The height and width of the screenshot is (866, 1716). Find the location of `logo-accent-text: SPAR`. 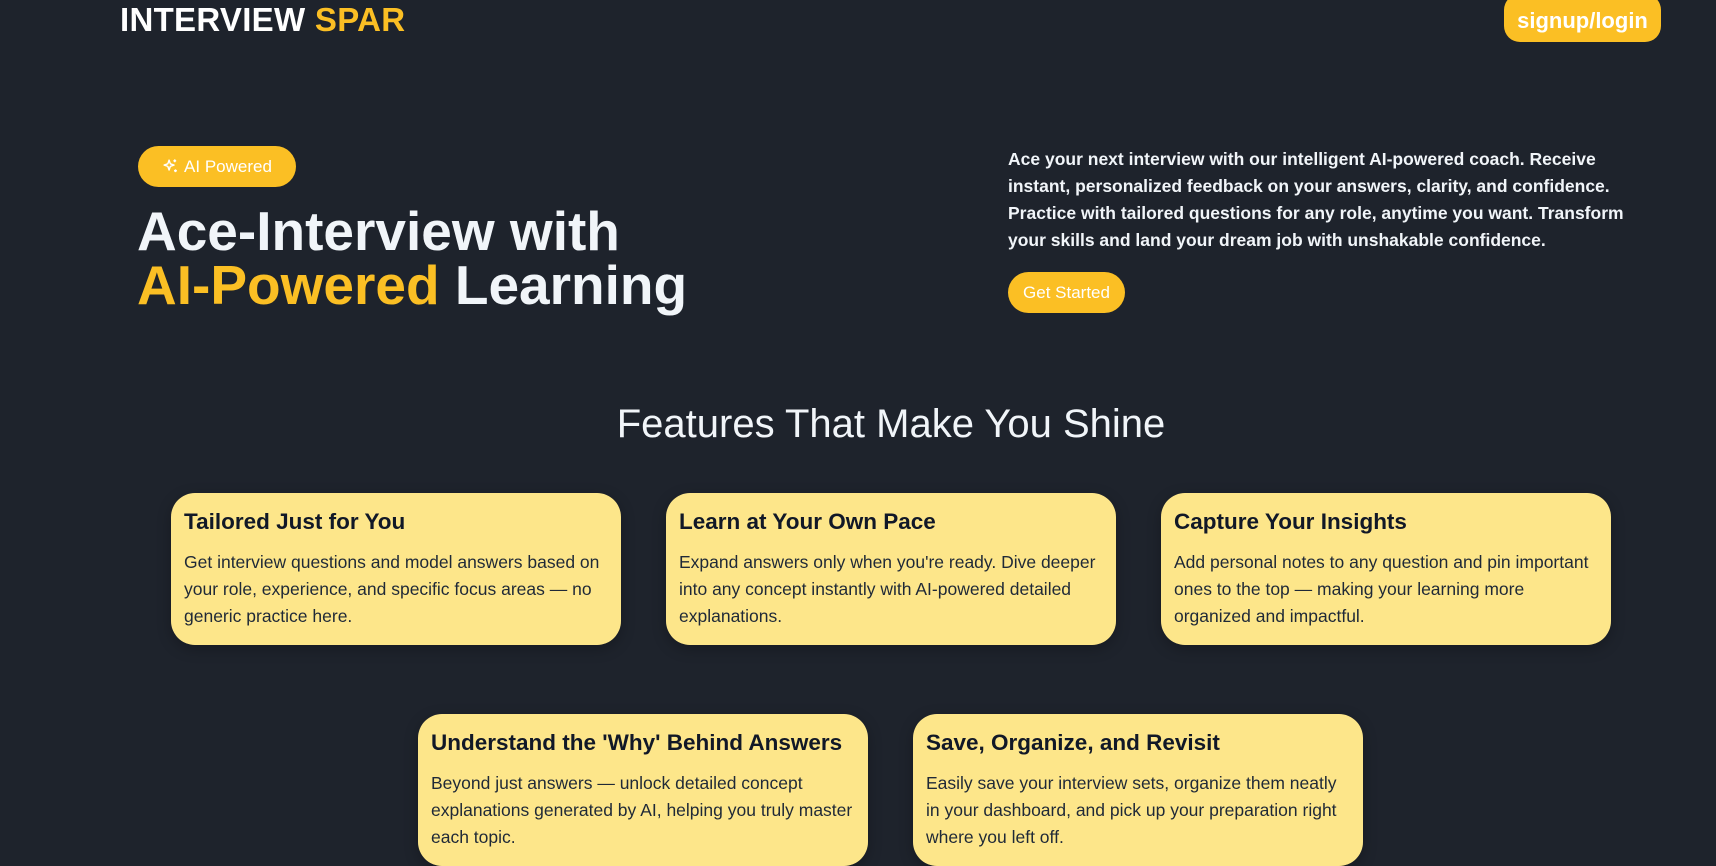

logo-accent-text: SPAR is located at coordinates (360, 19).